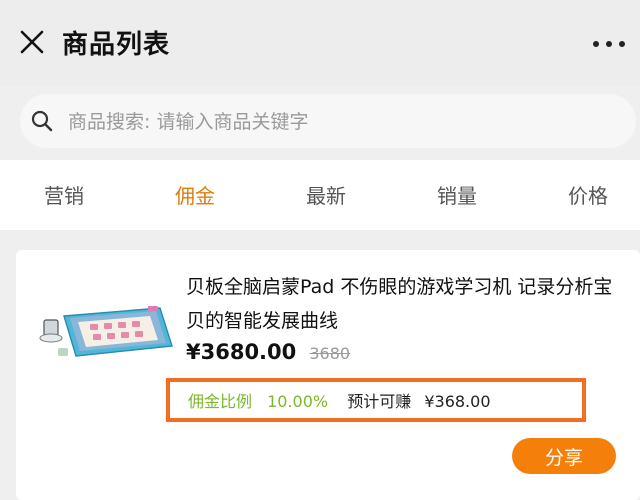 The width and height of the screenshot is (640, 500). What do you see at coordinates (339, 400) in the screenshot?
I see `commission-info: 佣金比例 10.00% 预计可赚 ¥368.00` at bounding box center [339, 400].